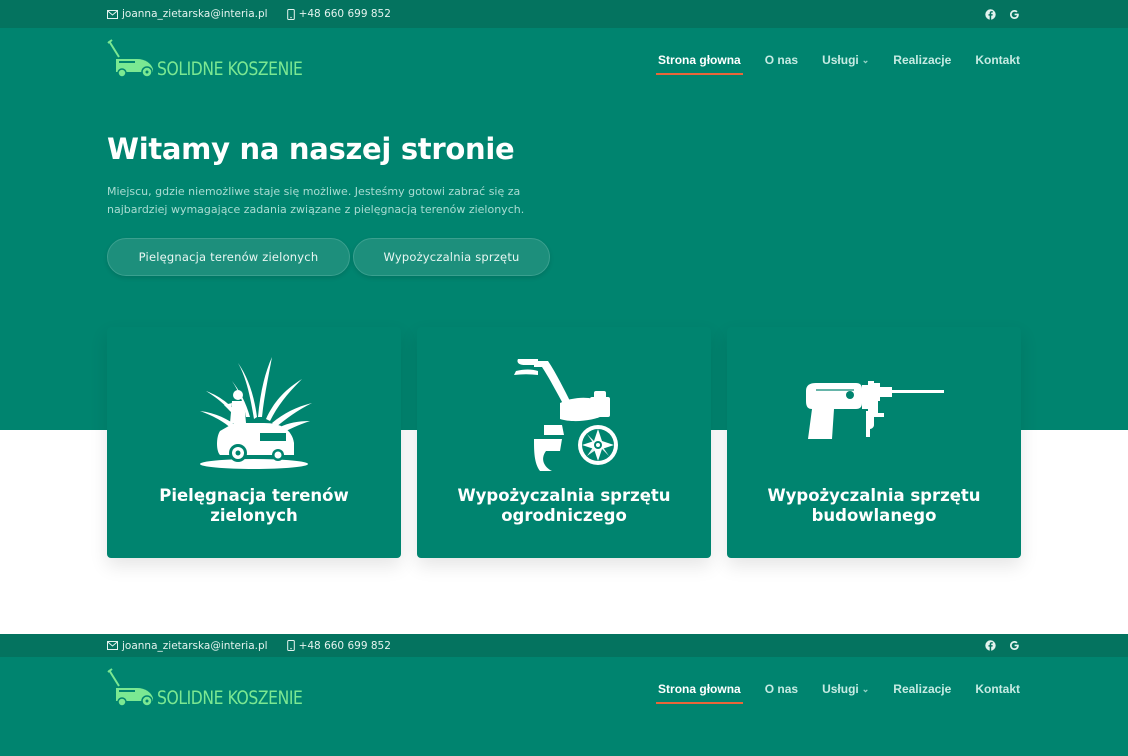 The width and height of the screenshot is (1128, 756). What do you see at coordinates (228, 257) in the screenshot?
I see `green-care-button: Pielęgnacja terenów zielonych` at bounding box center [228, 257].